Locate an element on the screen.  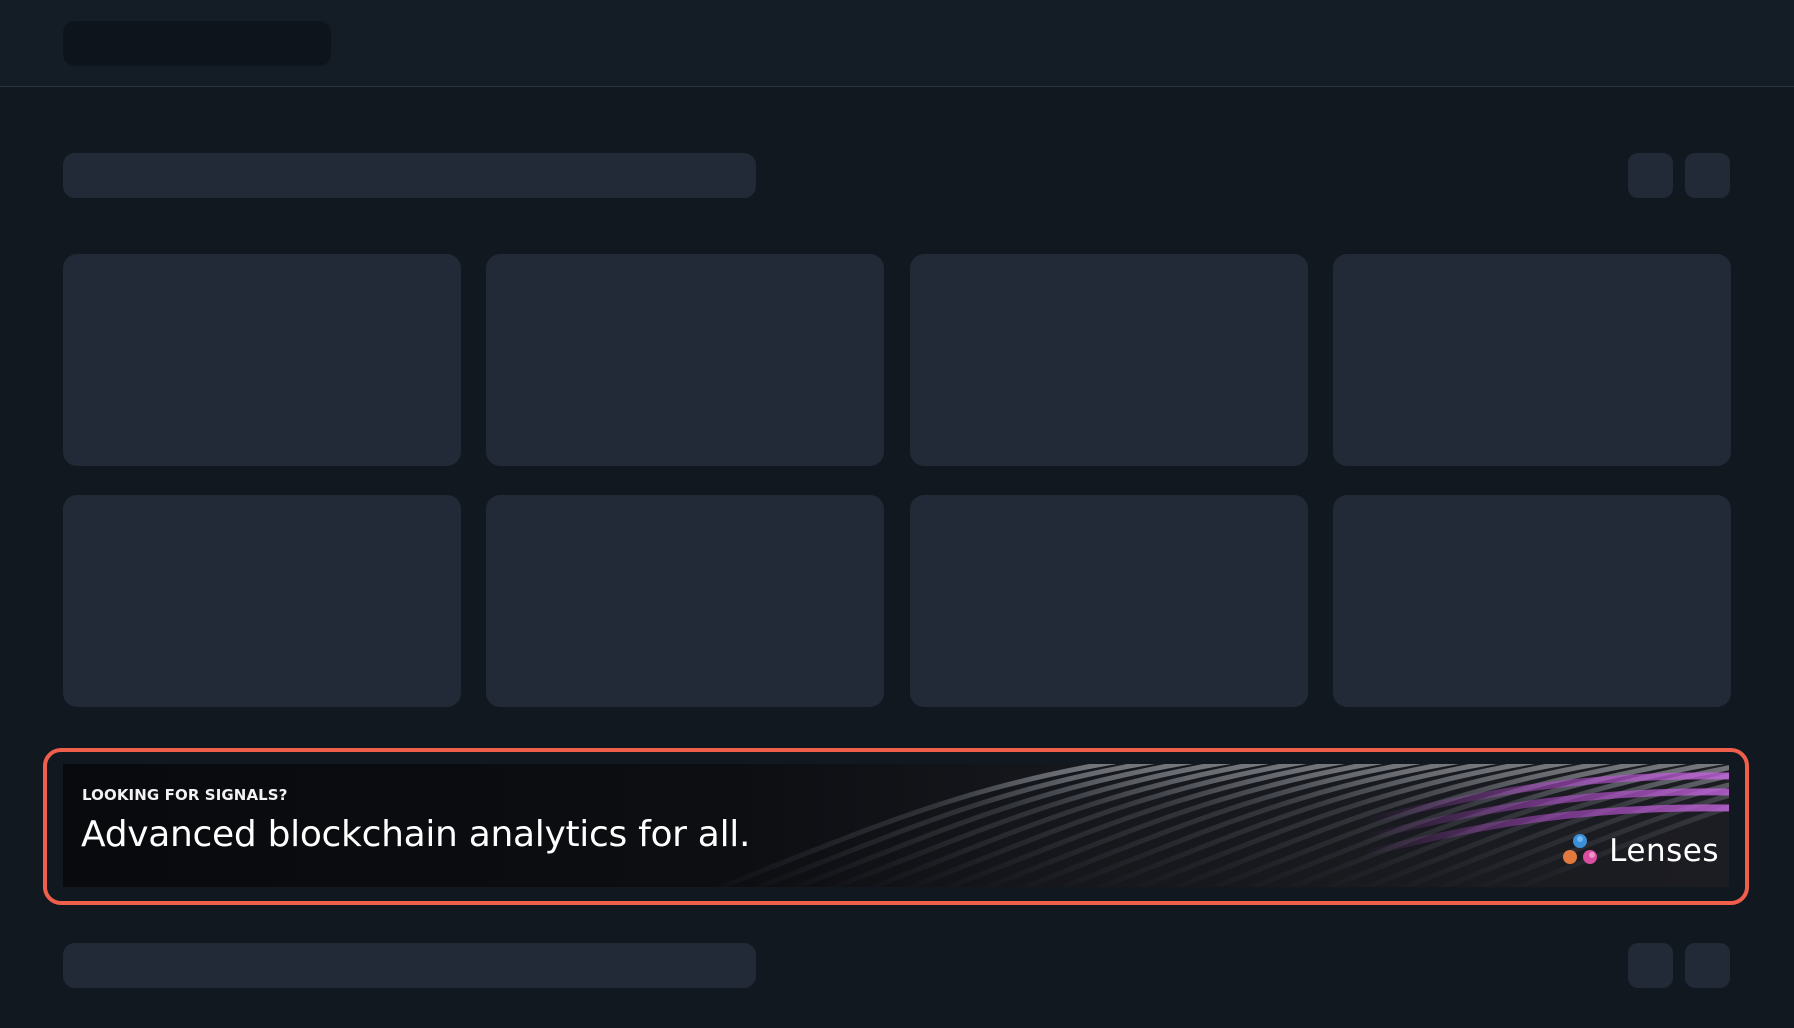
brand-name: Lenses is located at coordinates (1664, 851).